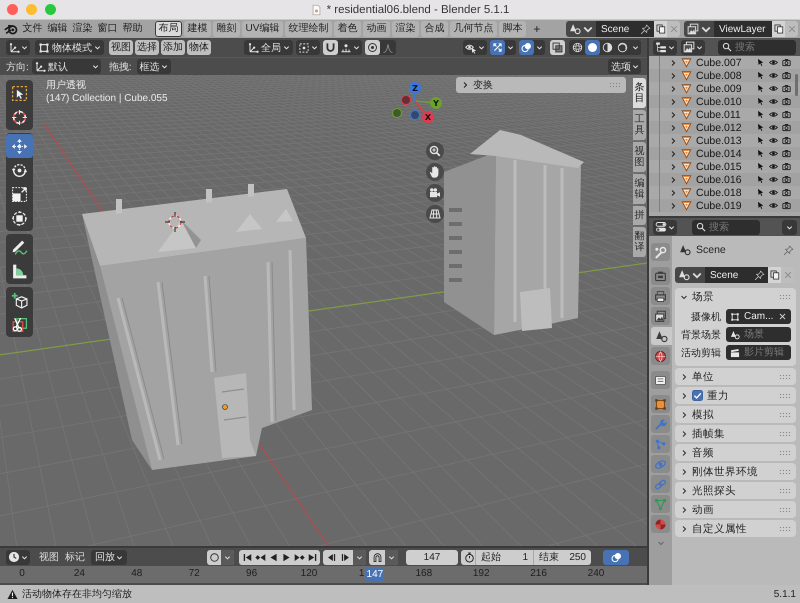 The width and height of the screenshot is (800, 603). Describe the element at coordinates (697, 395) in the screenshot. I see `checkbox` at that location.